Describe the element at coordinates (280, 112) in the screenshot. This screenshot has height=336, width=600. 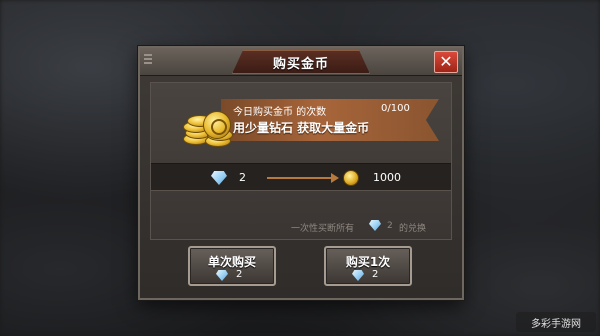
I see `daily-purchase-label: 今日购买金币 的次数` at that location.